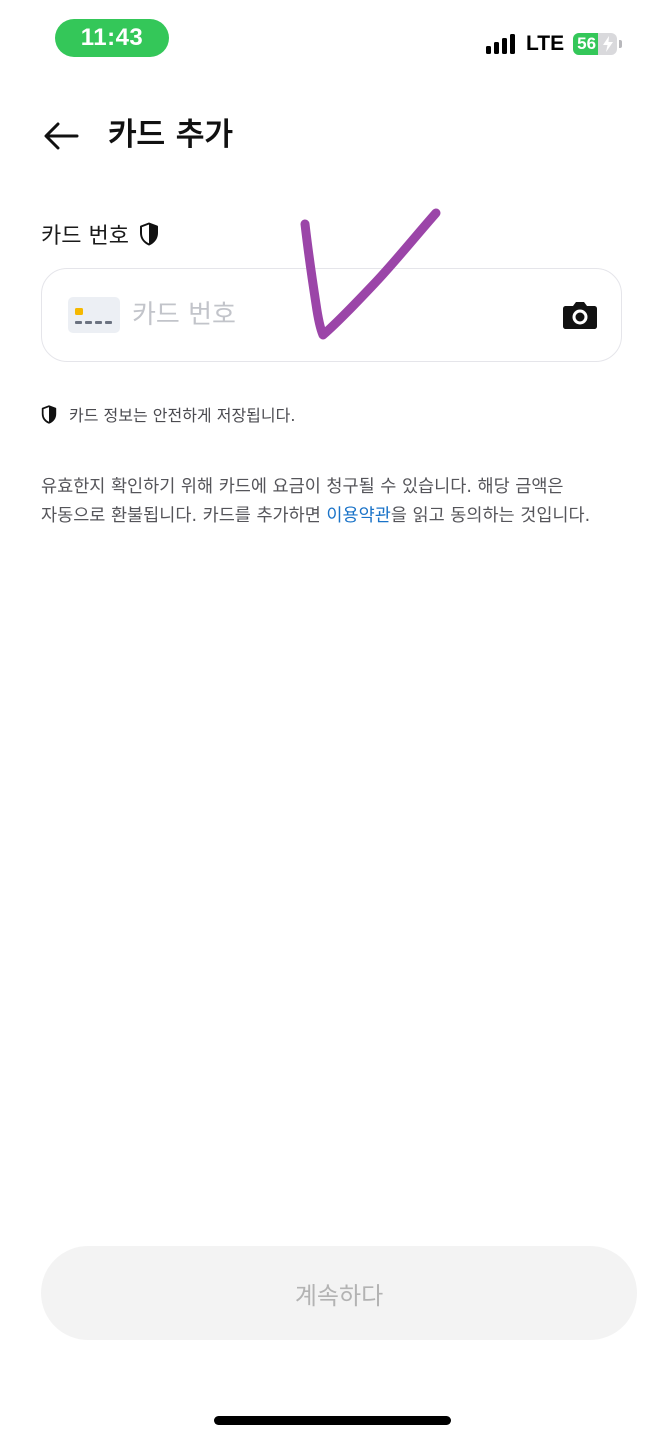 The height and width of the screenshot is (1440, 665). I want to click on card-number-dots, so click(93, 322).